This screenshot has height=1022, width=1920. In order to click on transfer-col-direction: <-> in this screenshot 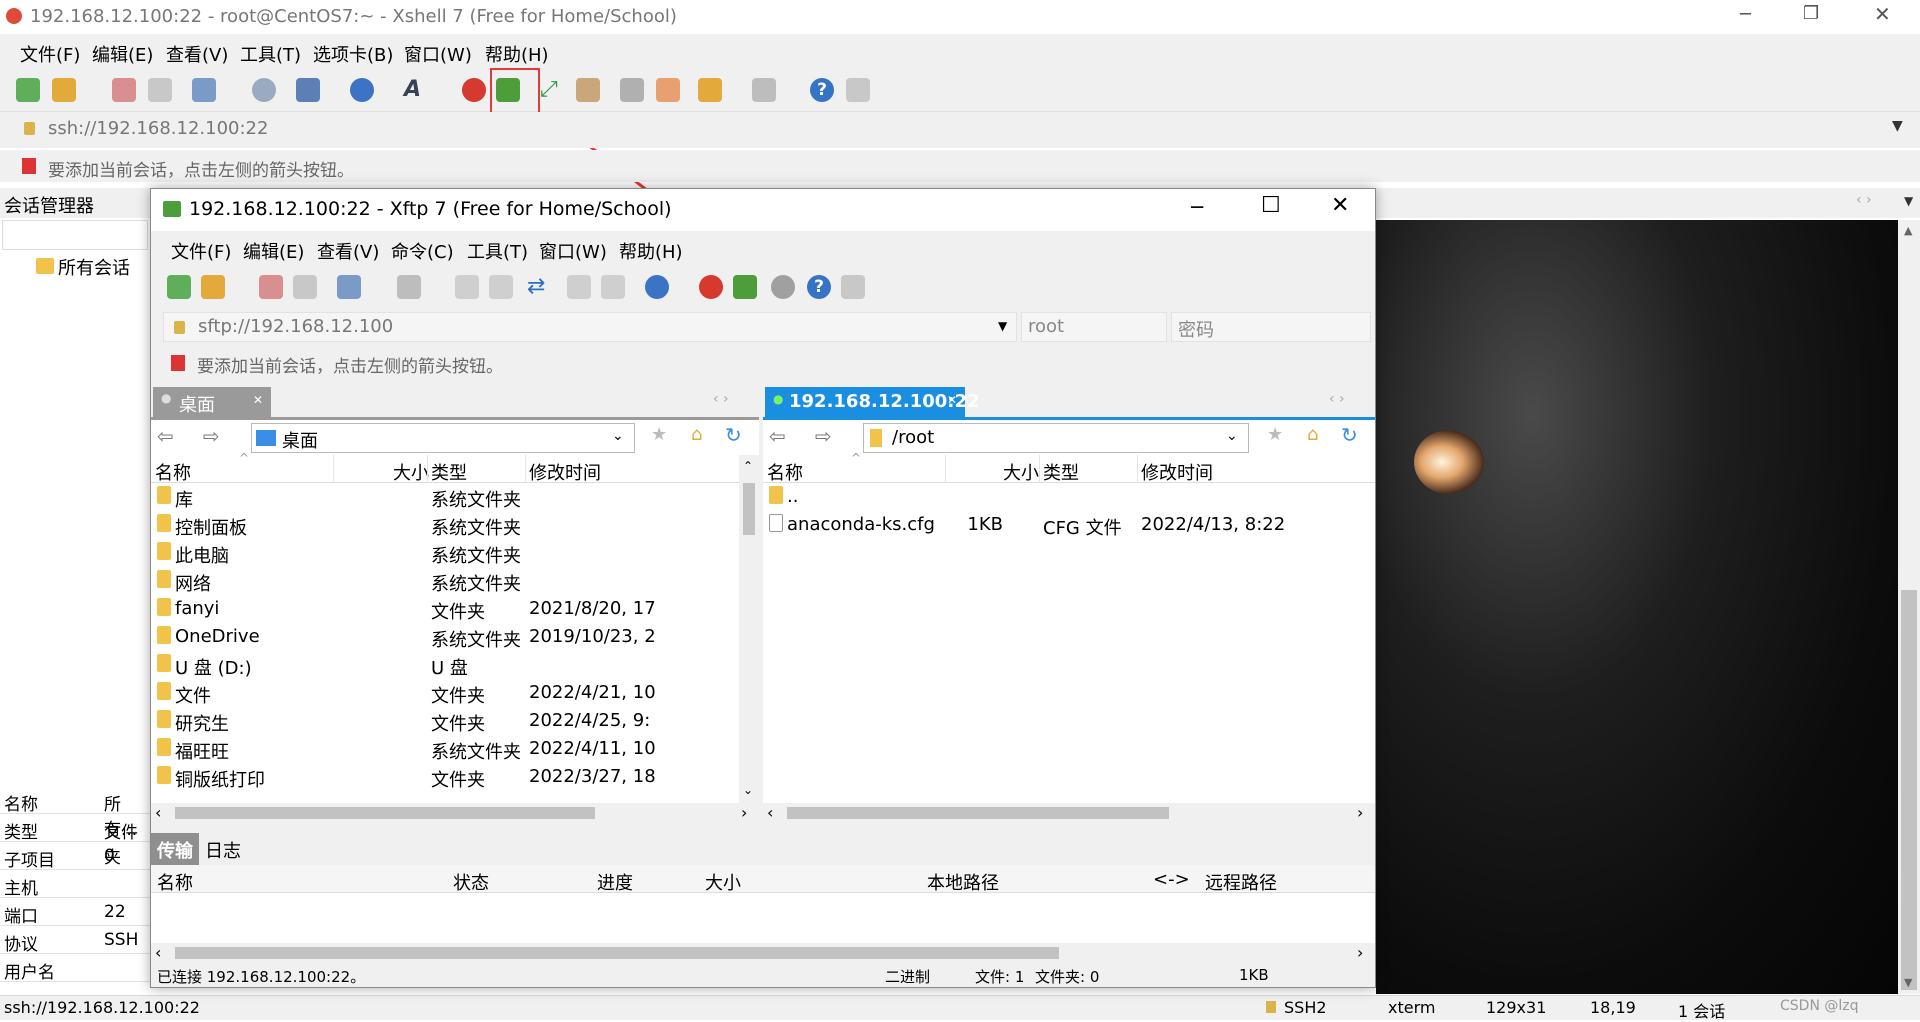, I will do `click(1171, 879)`.